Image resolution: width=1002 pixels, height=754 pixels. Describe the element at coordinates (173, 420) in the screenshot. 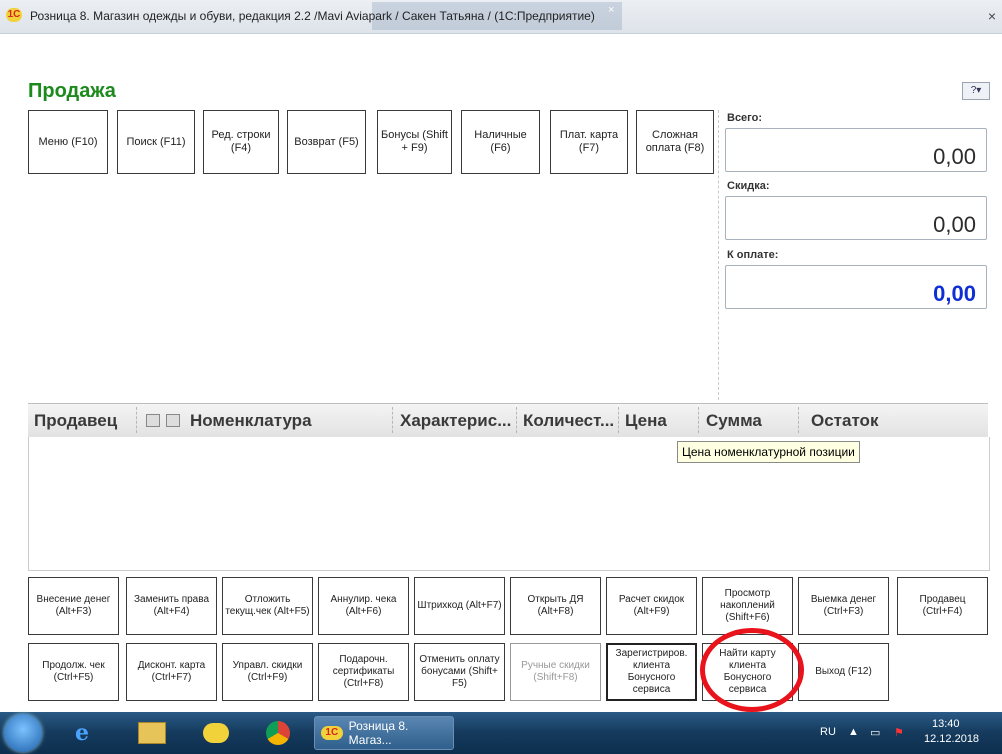

I see `picture-icon` at that location.